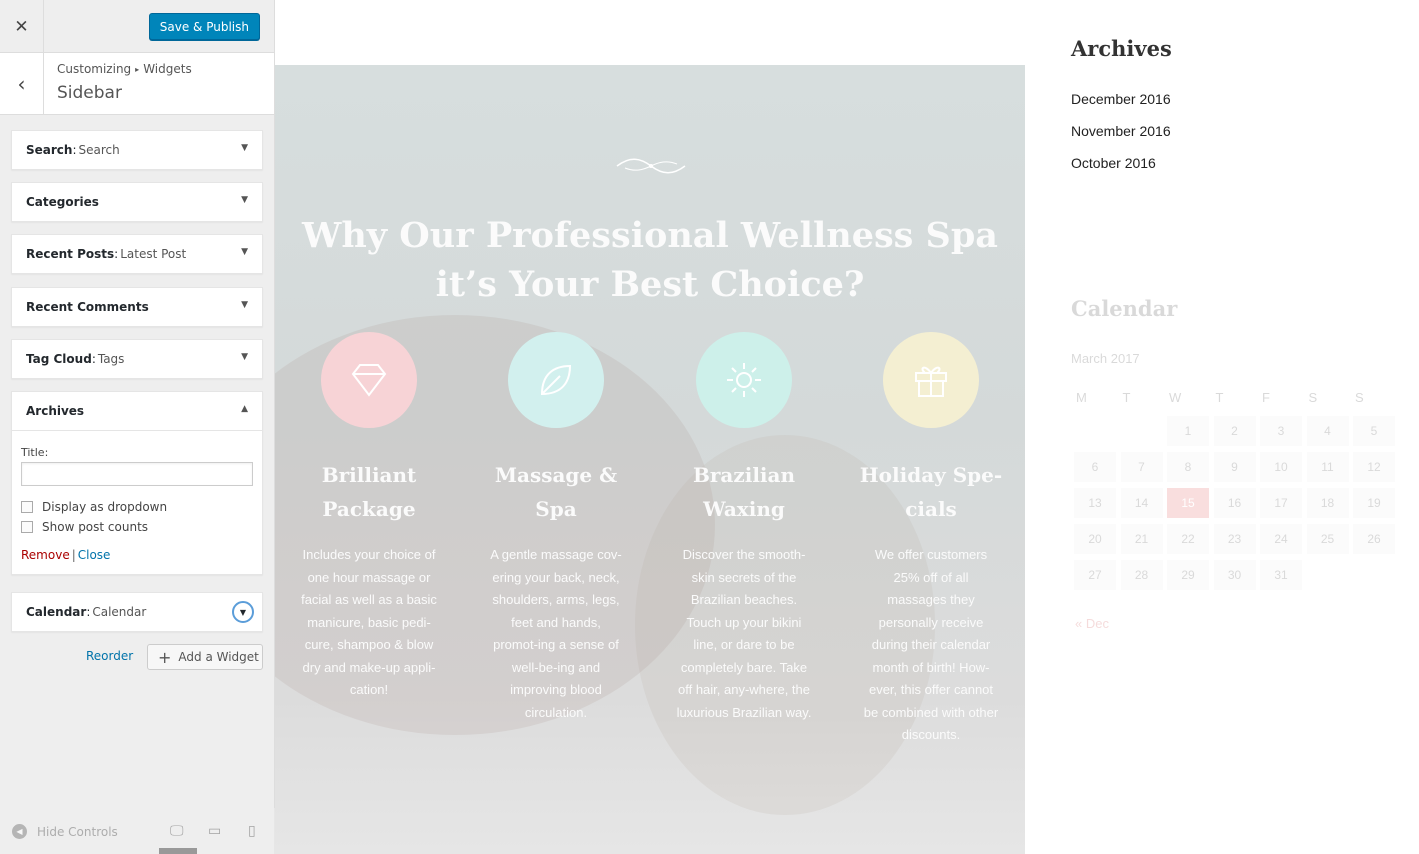 The width and height of the screenshot is (1419, 854). I want to click on calendar-day: 29, so click(1188, 575).